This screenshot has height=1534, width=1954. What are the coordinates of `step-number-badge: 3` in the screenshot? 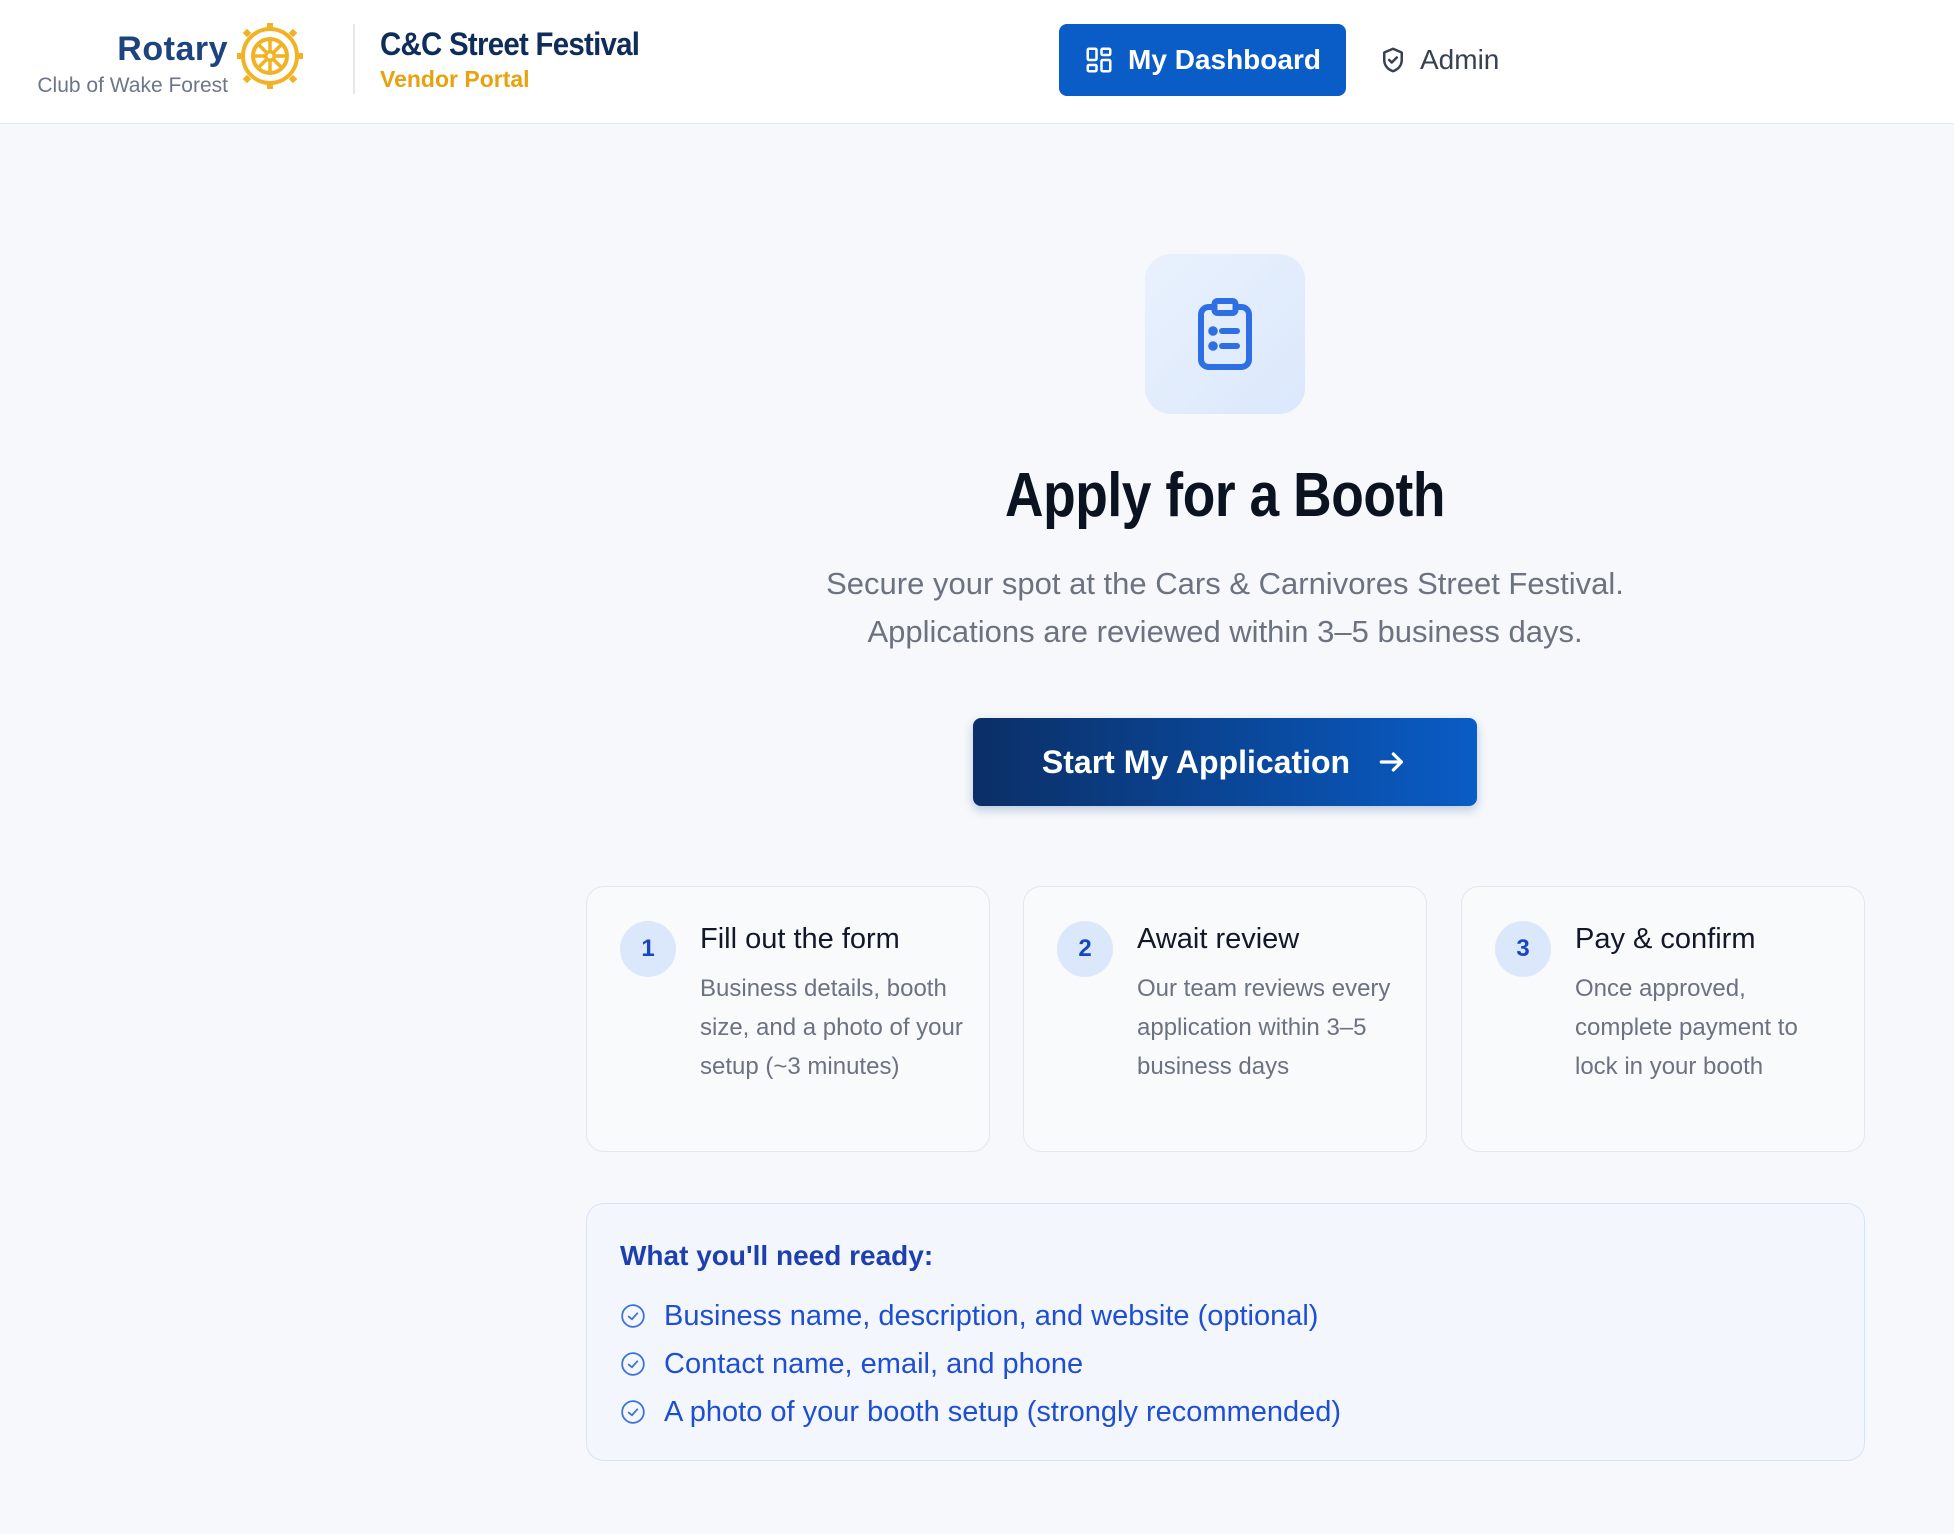 It's located at (1523, 949).